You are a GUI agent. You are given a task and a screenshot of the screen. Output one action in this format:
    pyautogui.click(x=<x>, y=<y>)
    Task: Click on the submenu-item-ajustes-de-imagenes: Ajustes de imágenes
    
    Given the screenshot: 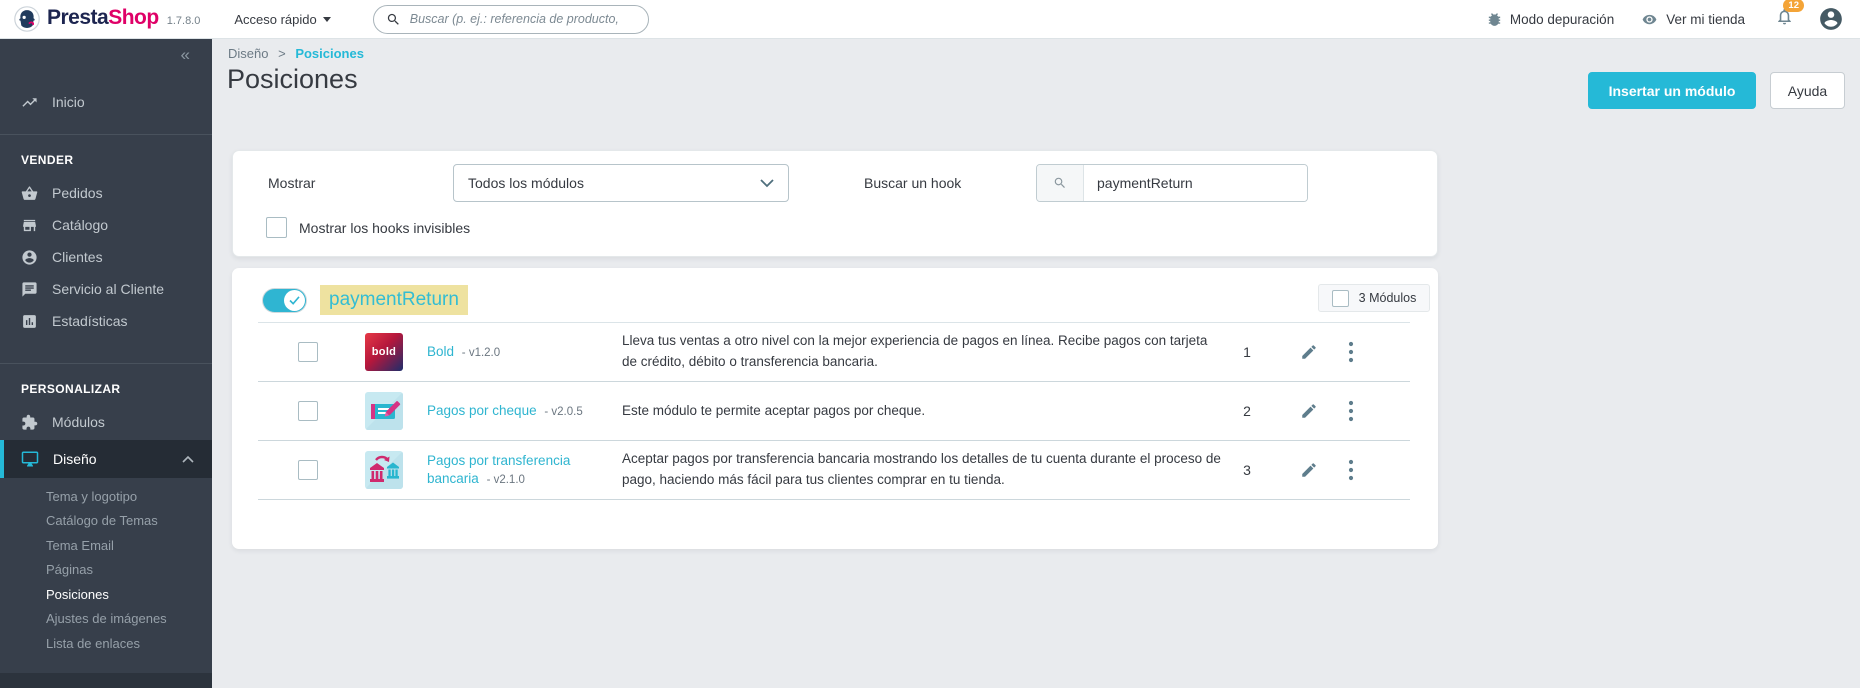 What is the action you would take?
    pyautogui.click(x=106, y=619)
    